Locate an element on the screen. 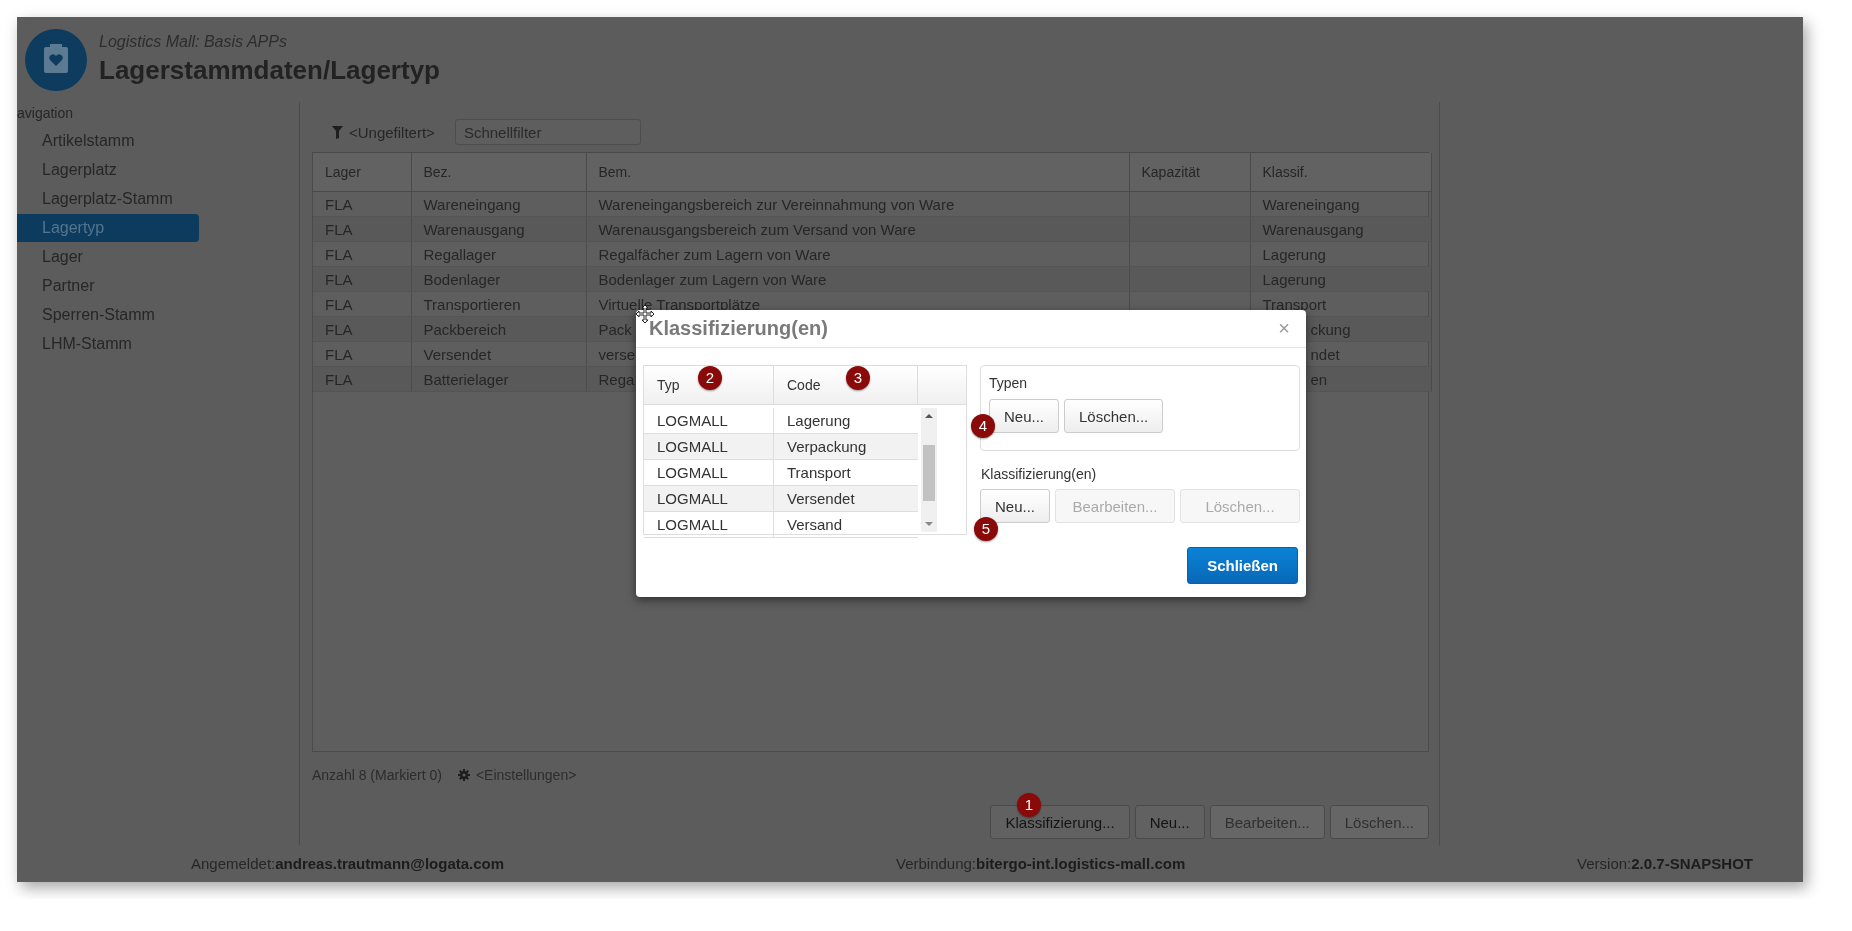 The image size is (1852, 931). column-header: Code is located at coordinates (804, 385).